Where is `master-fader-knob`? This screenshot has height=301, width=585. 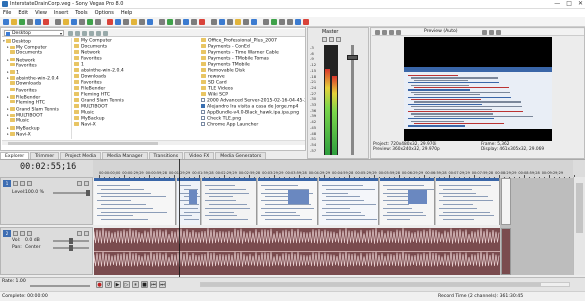
master-fader-knob is located at coordinates (352, 57).